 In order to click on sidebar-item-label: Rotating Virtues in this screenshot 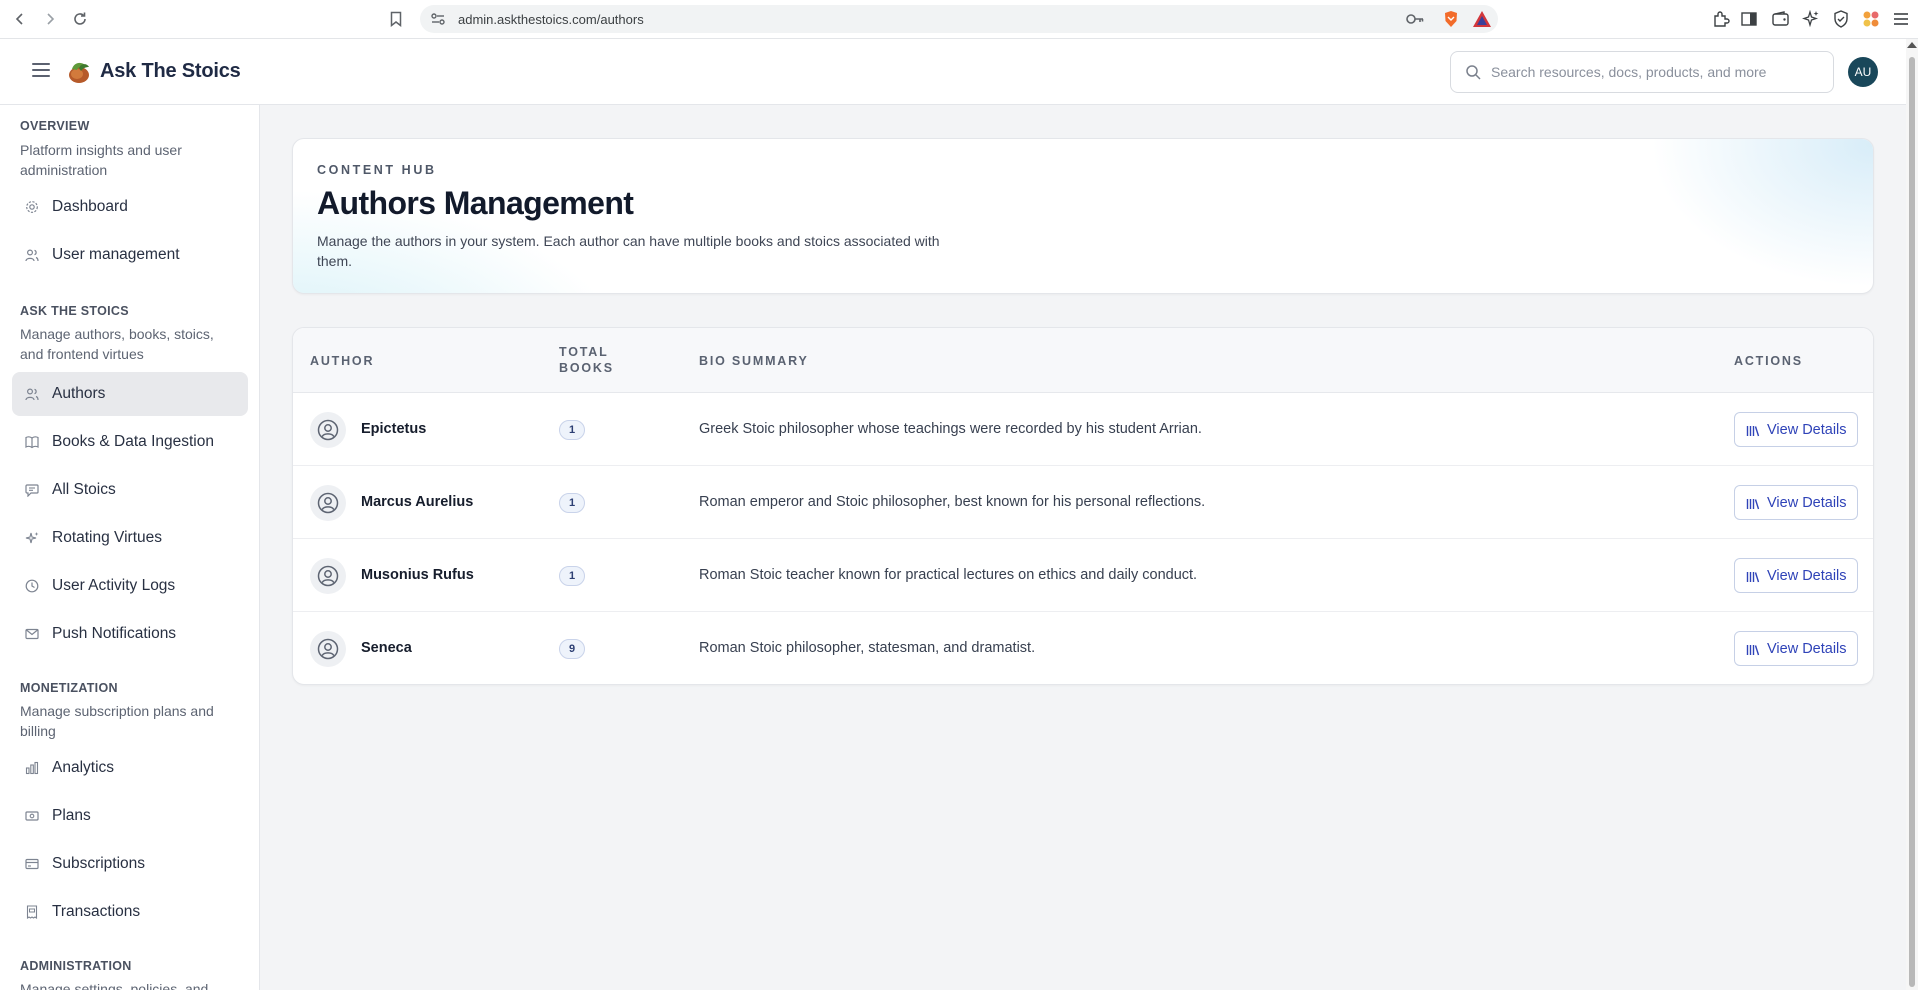, I will do `click(107, 537)`.